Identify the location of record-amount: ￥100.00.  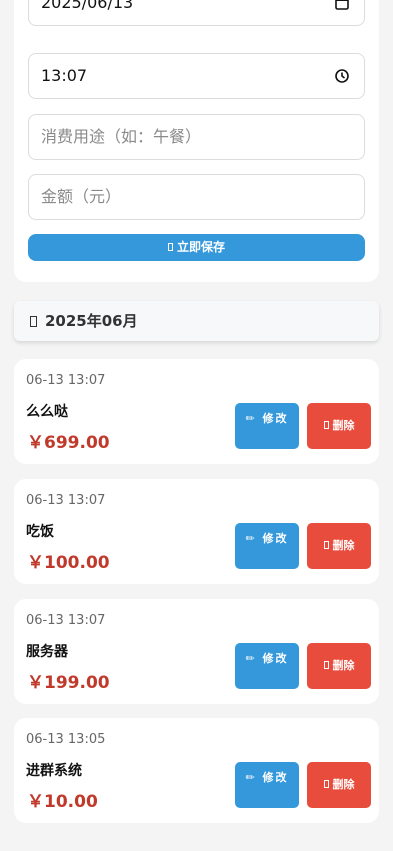
(68, 563).